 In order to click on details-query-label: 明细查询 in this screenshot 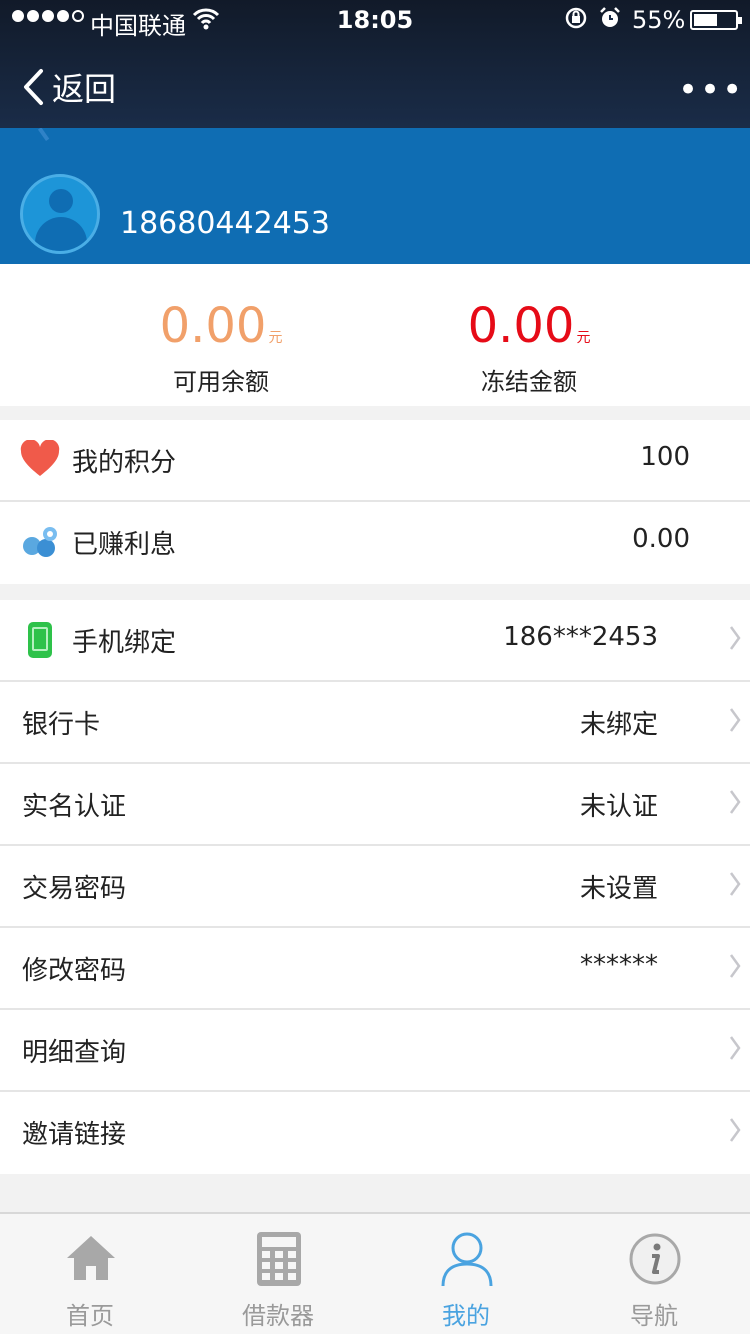, I will do `click(74, 1053)`.